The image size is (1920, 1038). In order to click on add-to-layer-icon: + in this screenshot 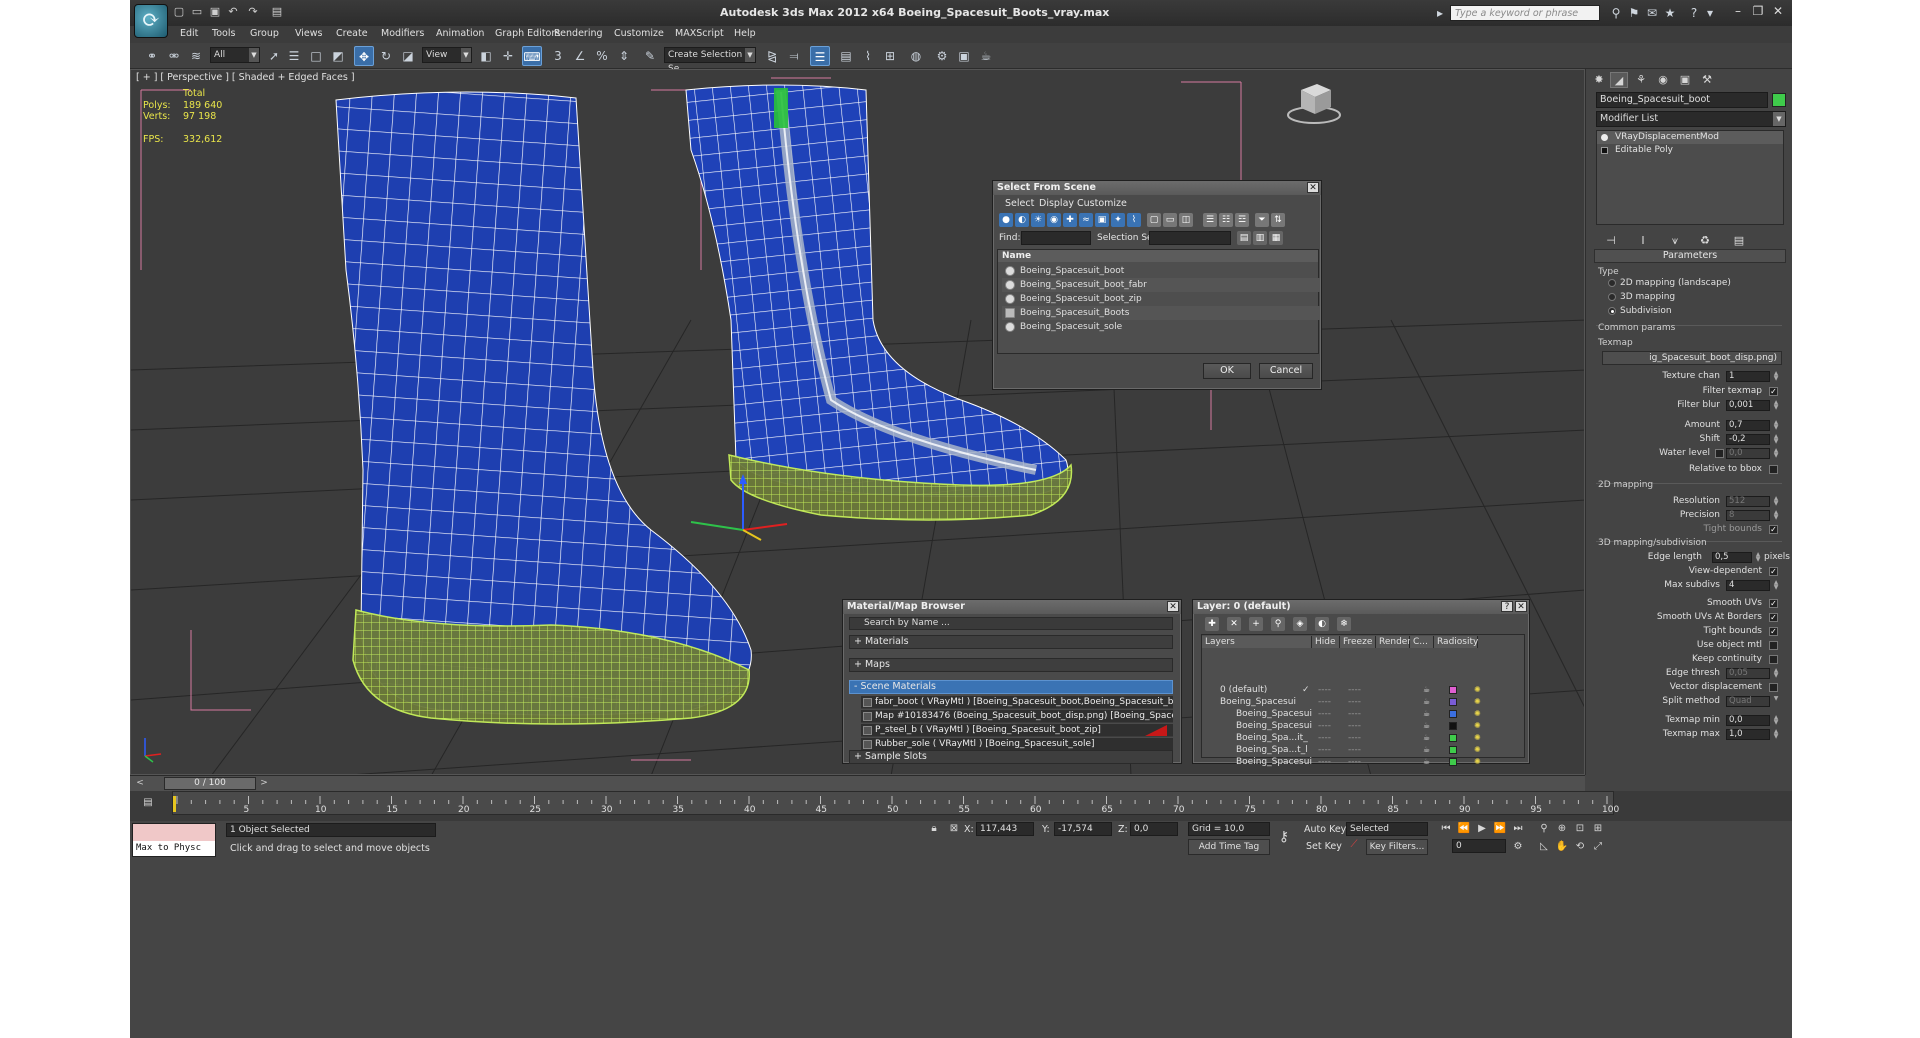, I will do `click(1256, 624)`.